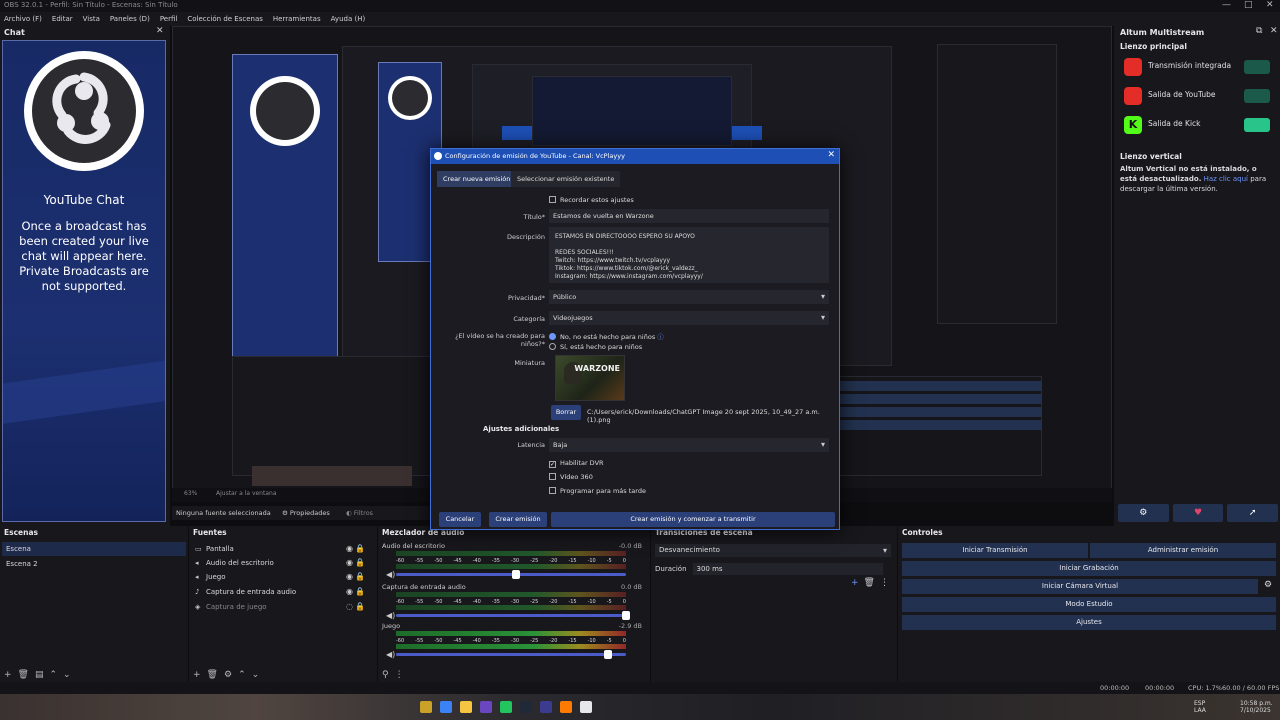 The width and height of the screenshot is (1280, 720). I want to click on scene-item: Escena 2, so click(94, 564).